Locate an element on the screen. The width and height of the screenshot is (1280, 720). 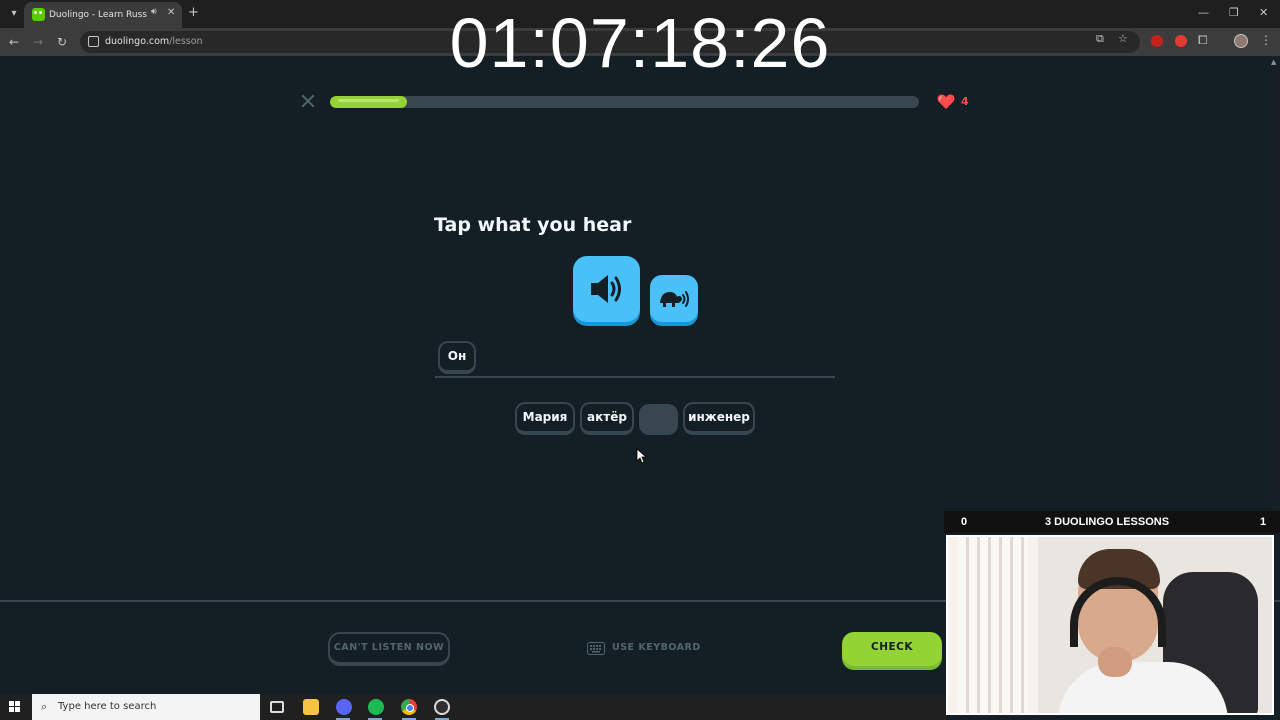
lesson-progress-bar is located at coordinates (624, 102).